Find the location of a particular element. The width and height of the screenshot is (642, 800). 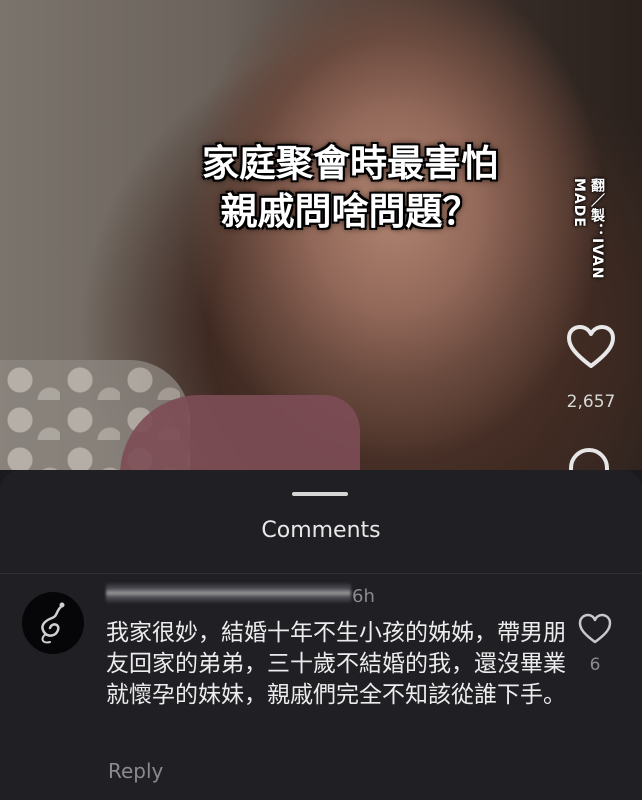

video-caption: 家庭聚會時最害怕 親戚問啥問題？ is located at coordinates (350, 188).